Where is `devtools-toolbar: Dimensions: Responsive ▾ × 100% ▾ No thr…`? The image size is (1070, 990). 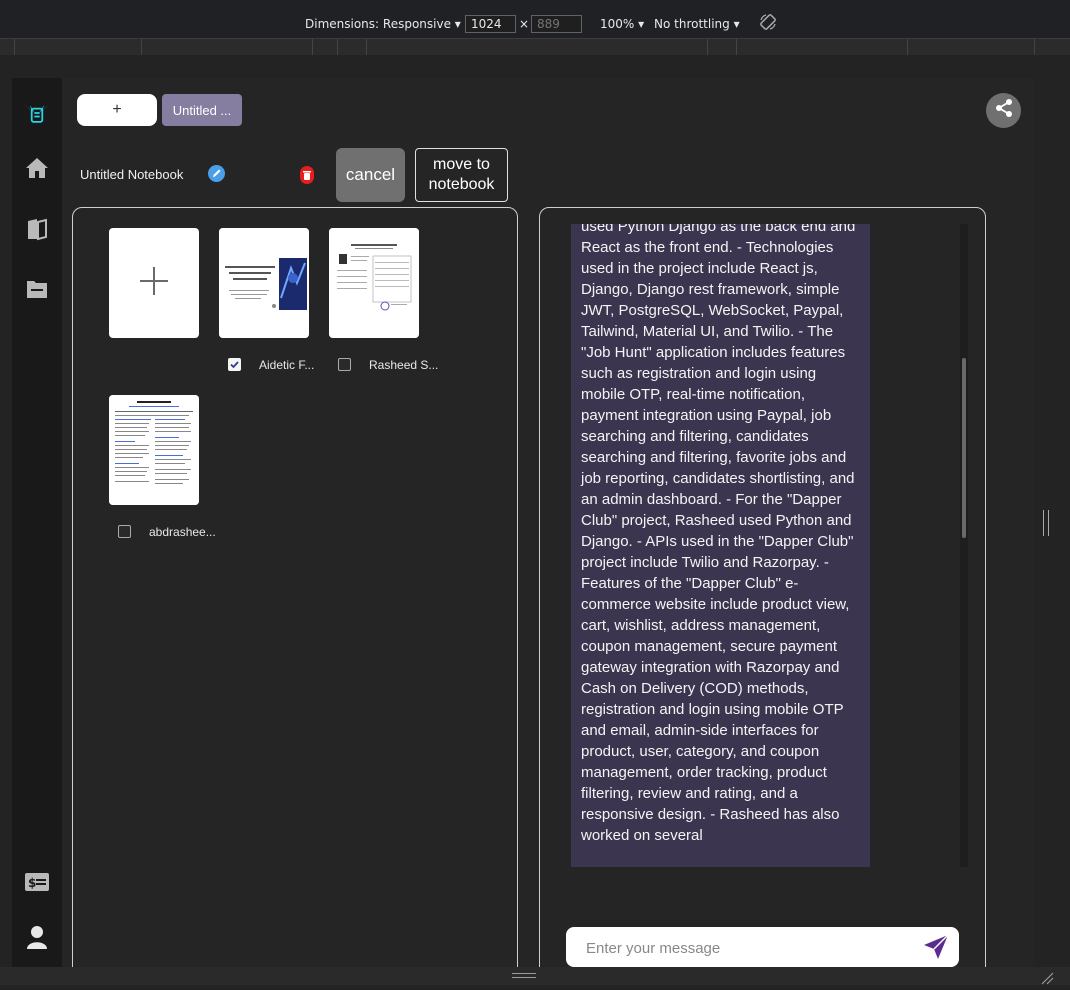
devtools-toolbar: Dimensions: Responsive ▾ × 100% ▾ No thr… is located at coordinates (535, 19).